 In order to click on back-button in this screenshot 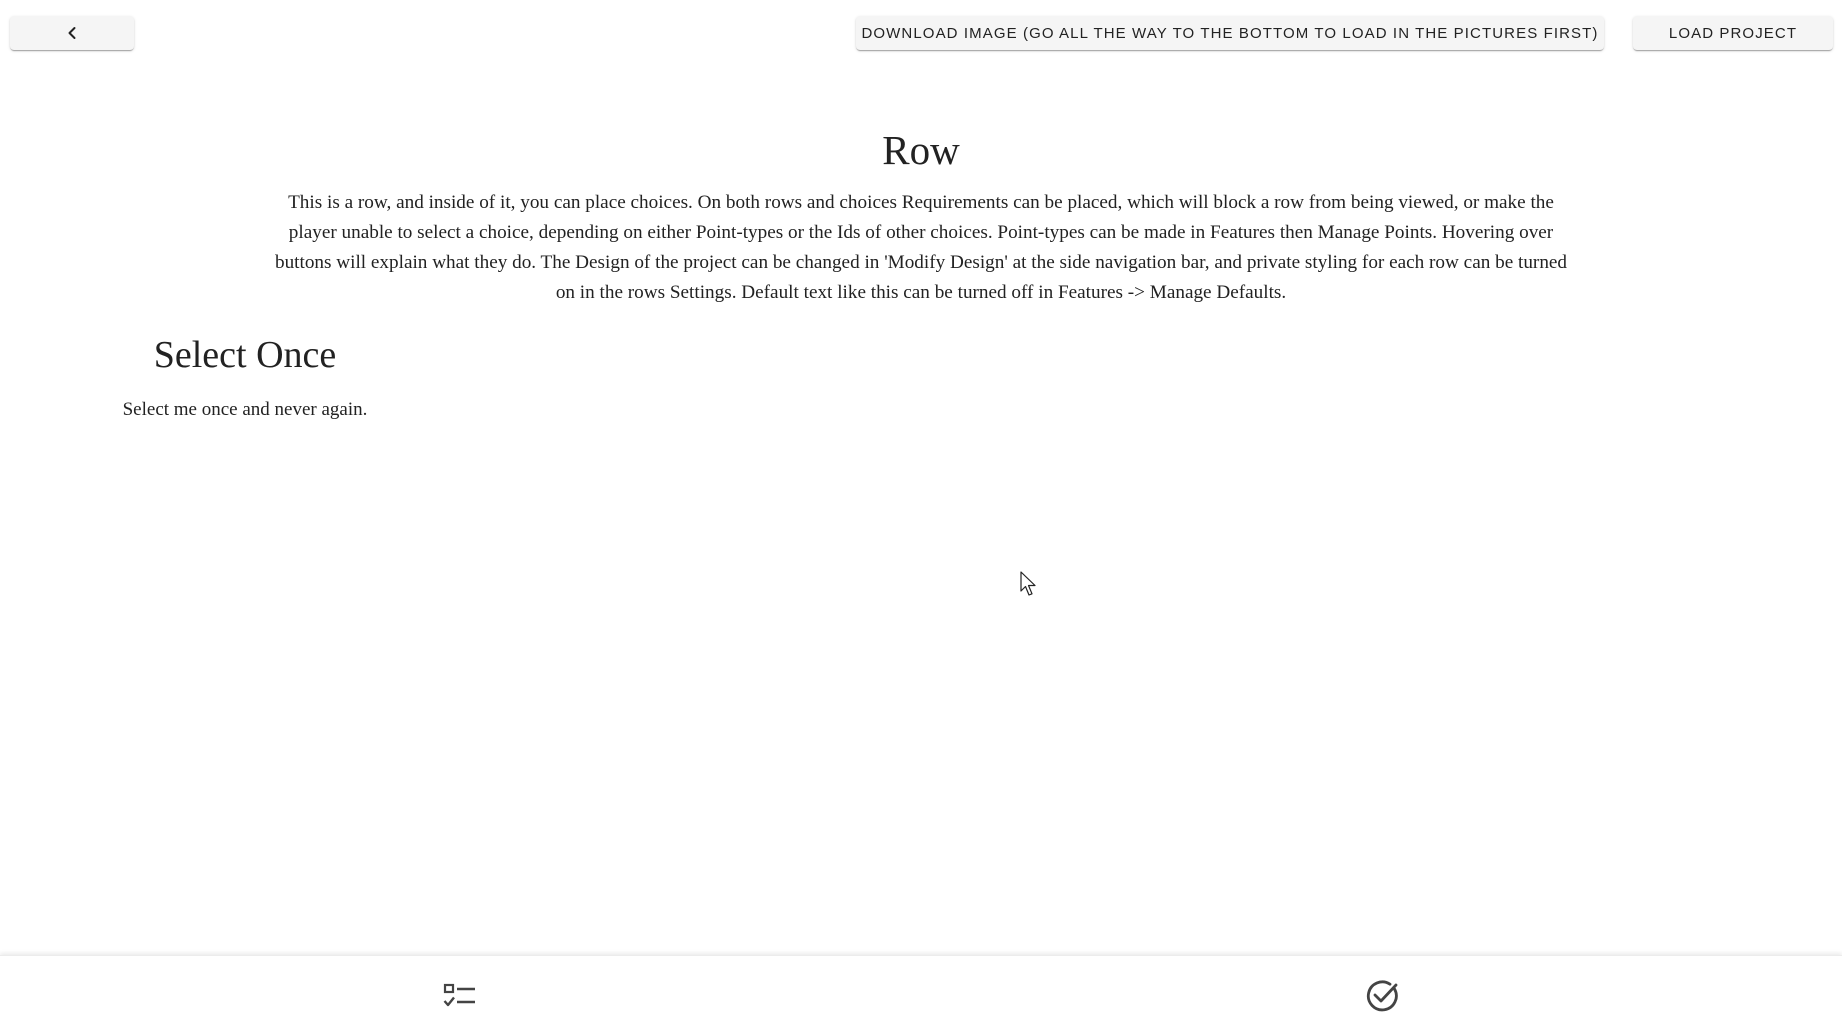, I will do `click(72, 33)`.